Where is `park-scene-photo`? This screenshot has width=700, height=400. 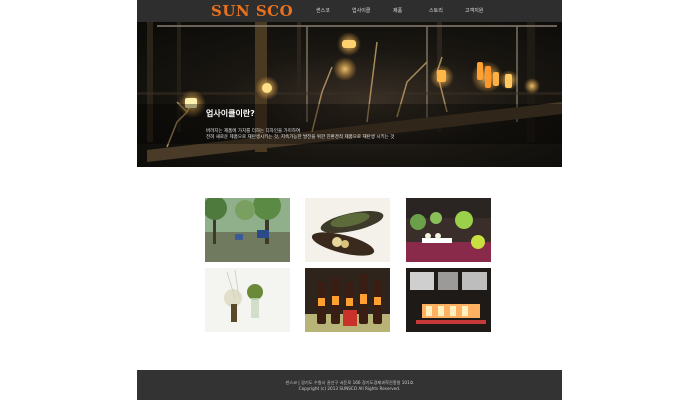
park-scene-photo is located at coordinates (247, 230).